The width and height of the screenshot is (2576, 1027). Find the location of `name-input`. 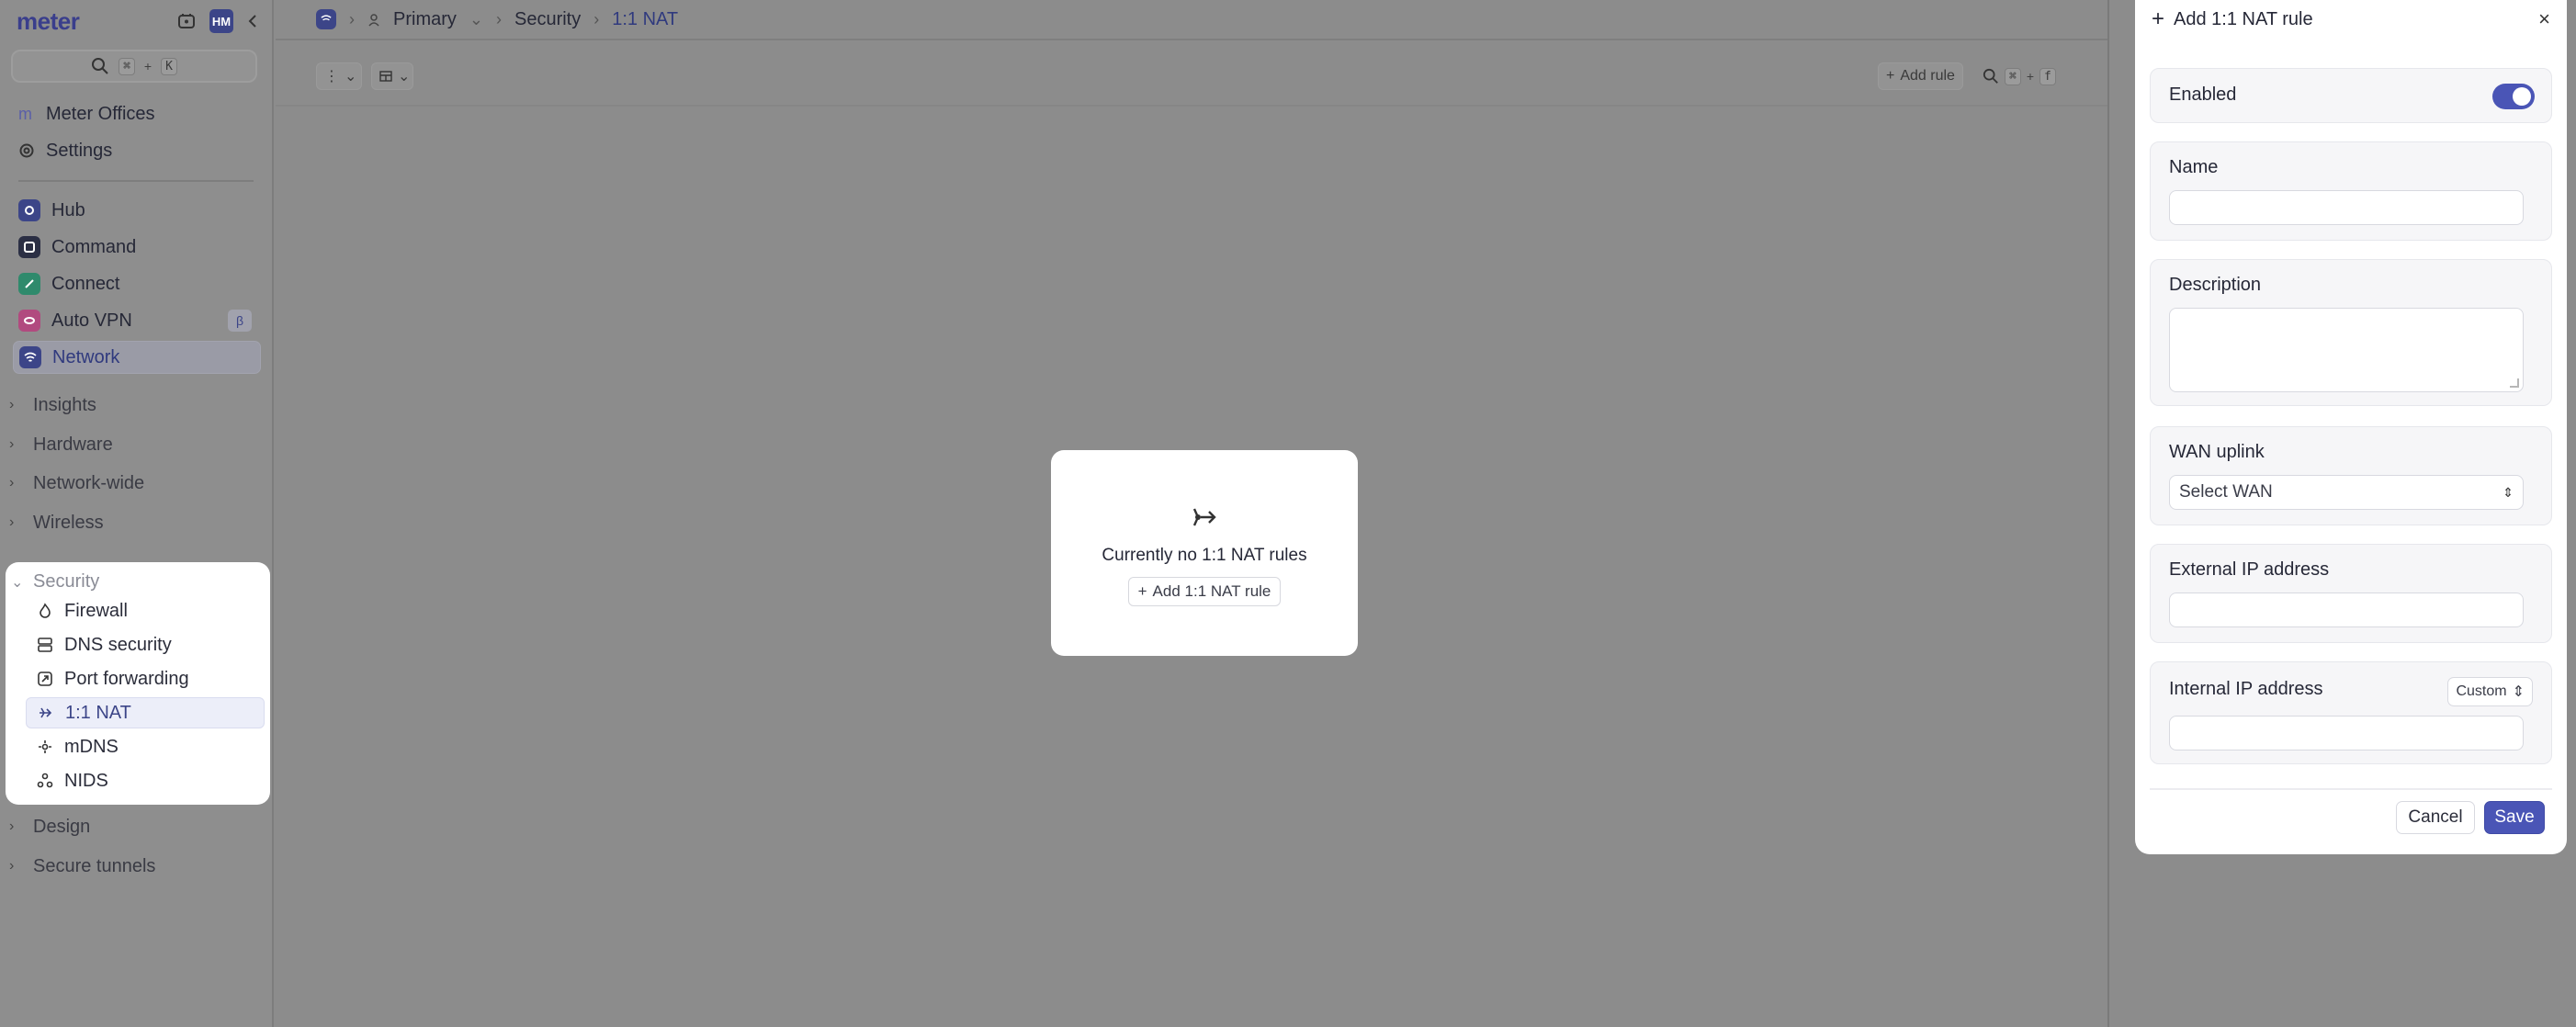

name-input is located at coordinates (2346, 207).